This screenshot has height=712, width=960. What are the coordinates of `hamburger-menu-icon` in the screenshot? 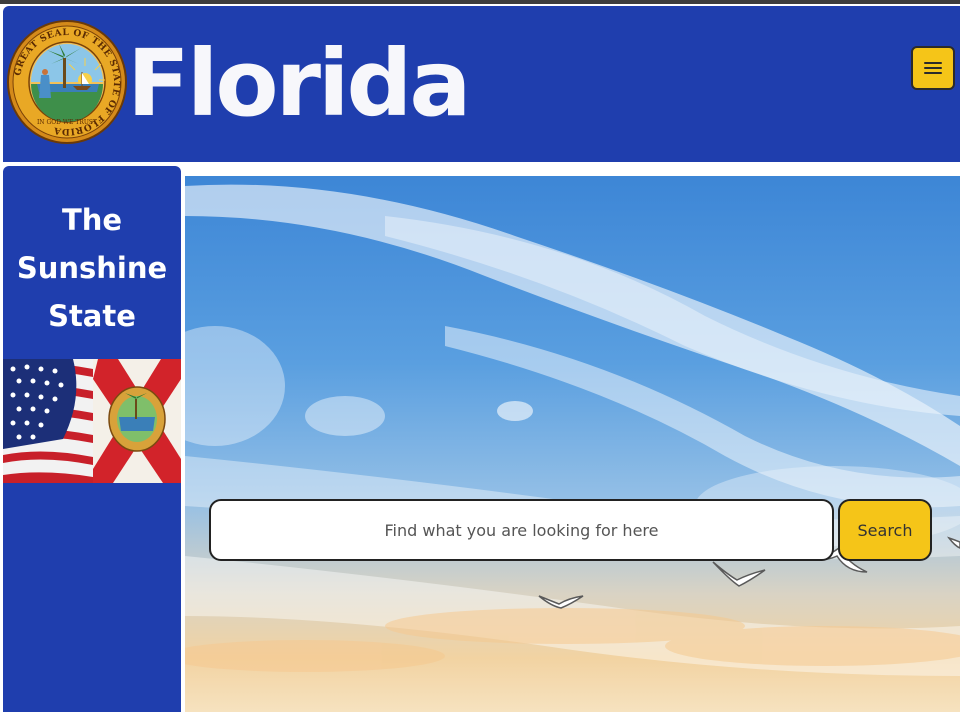 It's located at (933, 68).